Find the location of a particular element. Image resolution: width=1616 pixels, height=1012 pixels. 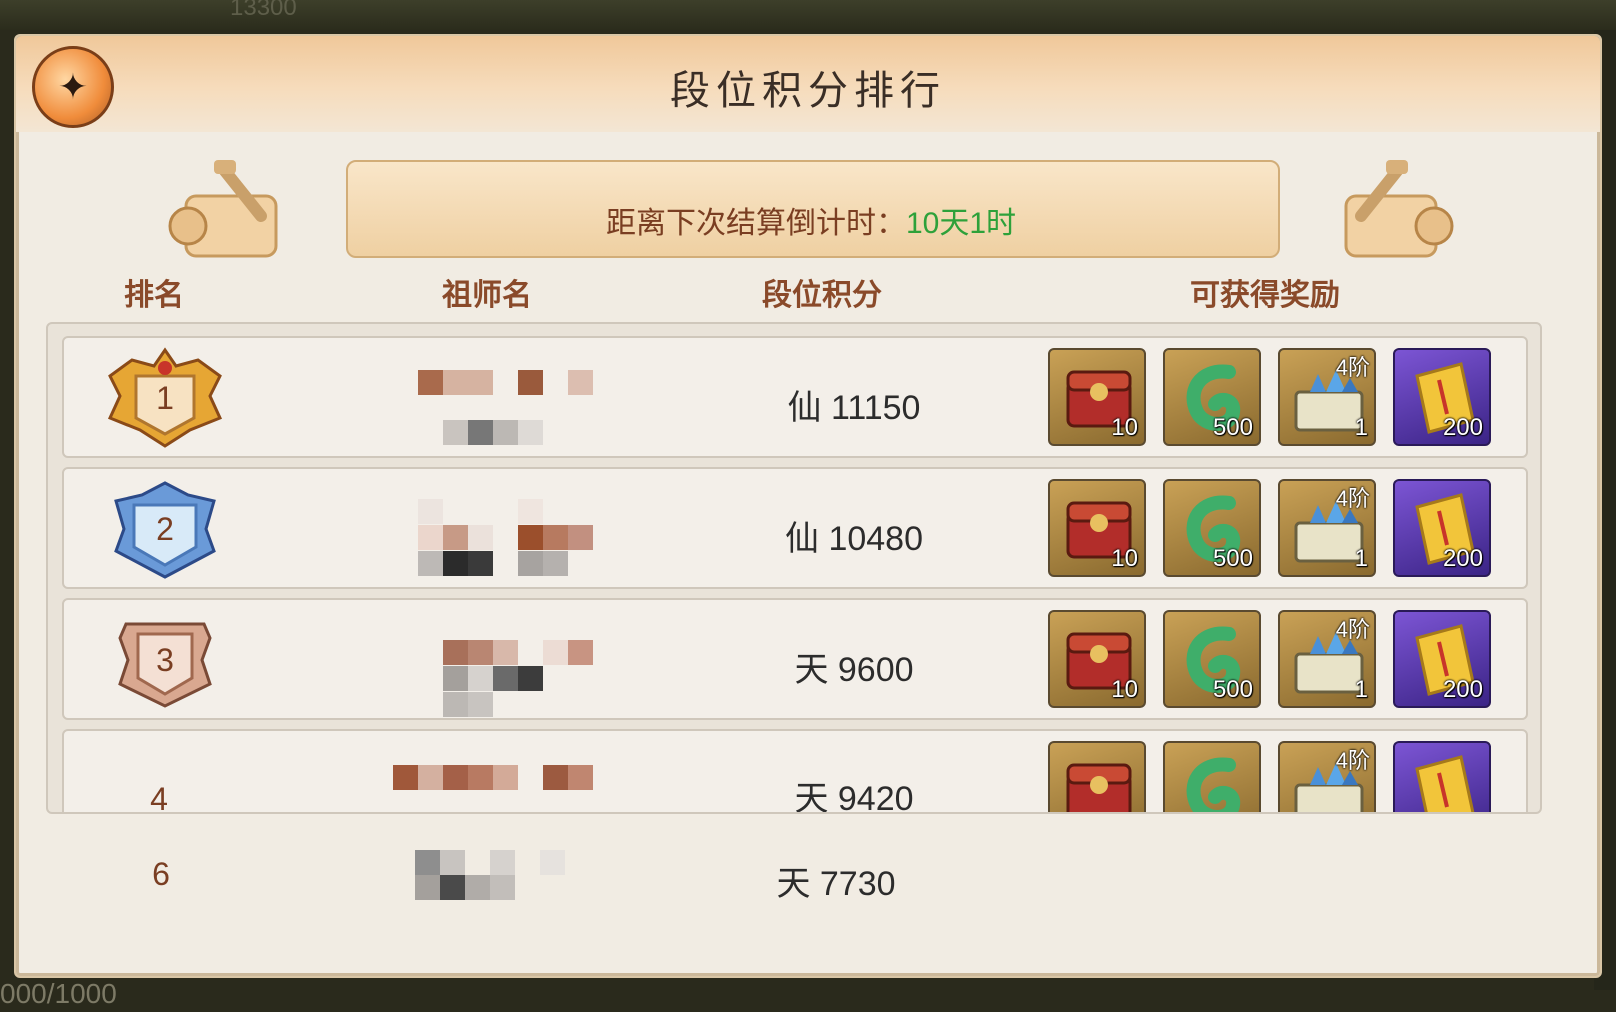

rank-badge-silver: 2 is located at coordinates (165, 529).